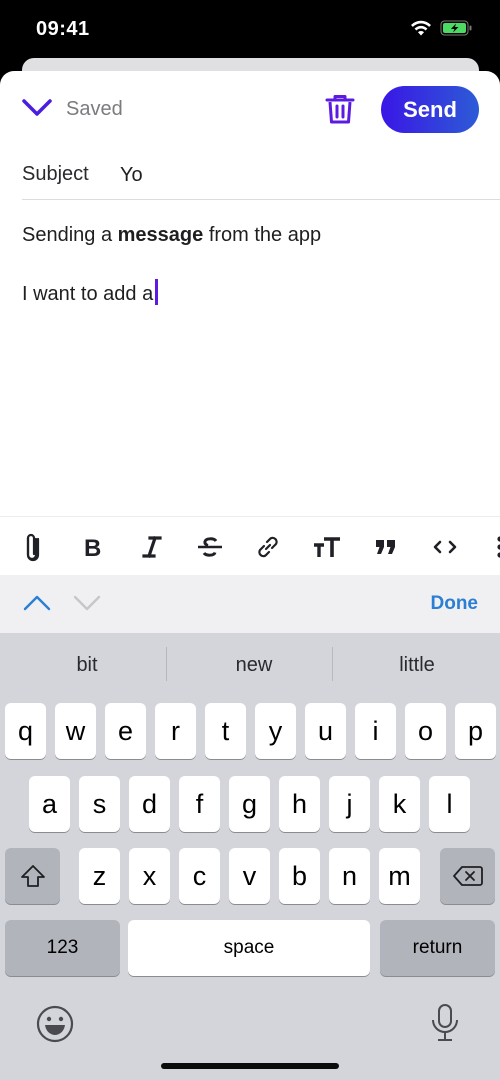  Describe the element at coordinates (250, 30) in the screenshot. I see `status-bar: 09:41` at that location.